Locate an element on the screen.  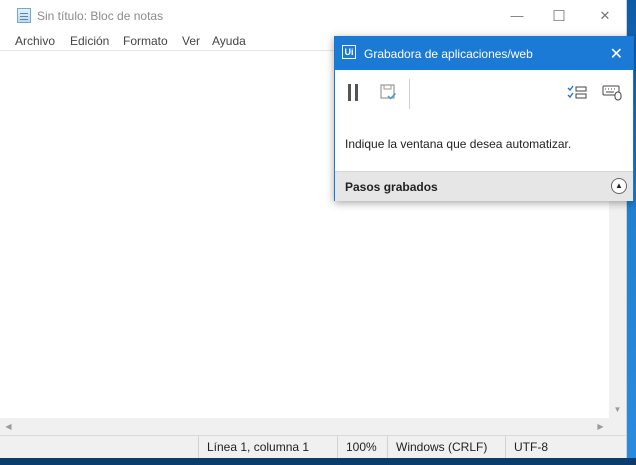
menu-formato: Formato is located at coordinates (145, 41).